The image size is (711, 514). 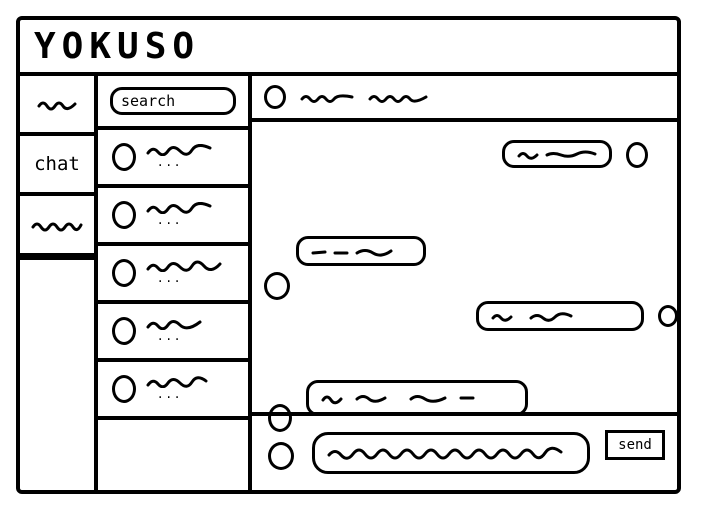 I want to click on search-bar: search, so click(x=173, y=103).